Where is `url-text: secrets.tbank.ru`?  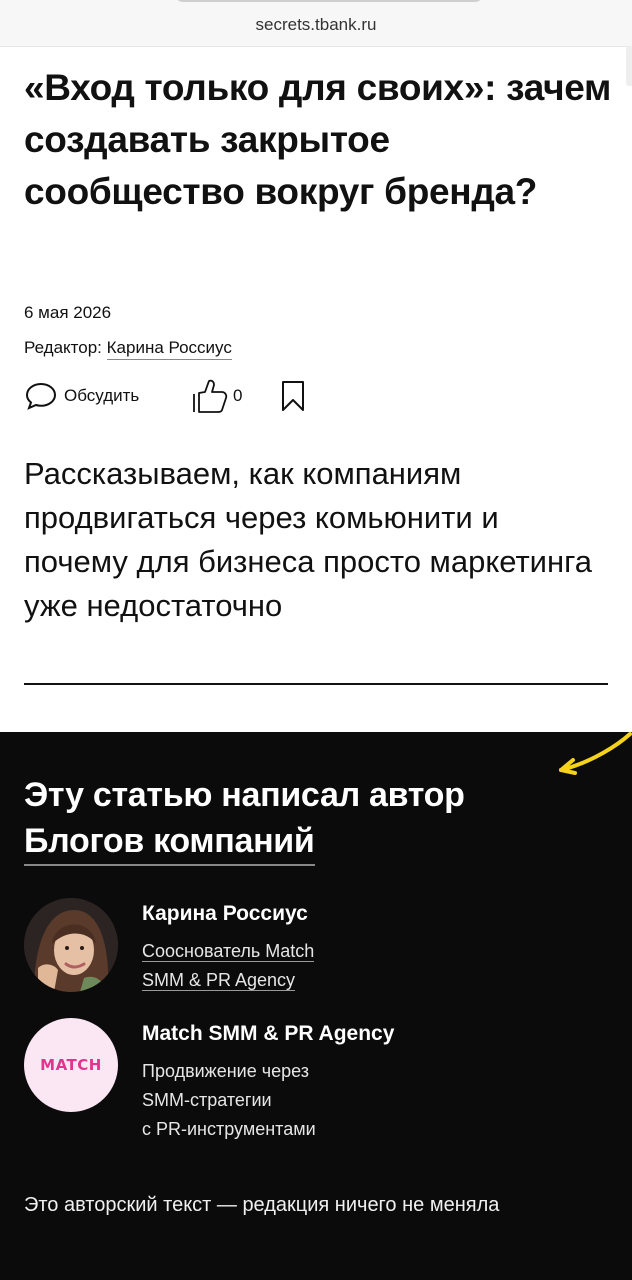 url-text: secrets.tbank.ru is located at coordinates (316, 25).